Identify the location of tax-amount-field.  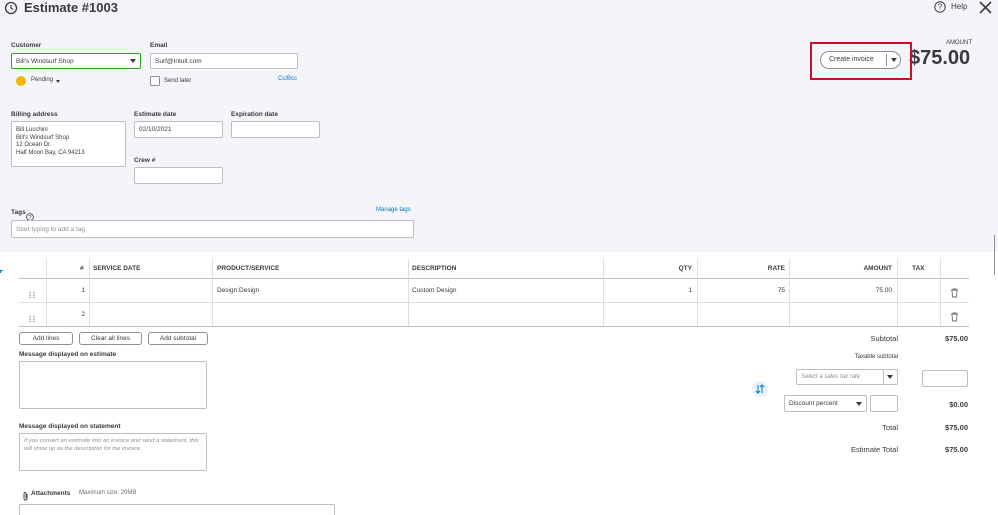
(945, 378).